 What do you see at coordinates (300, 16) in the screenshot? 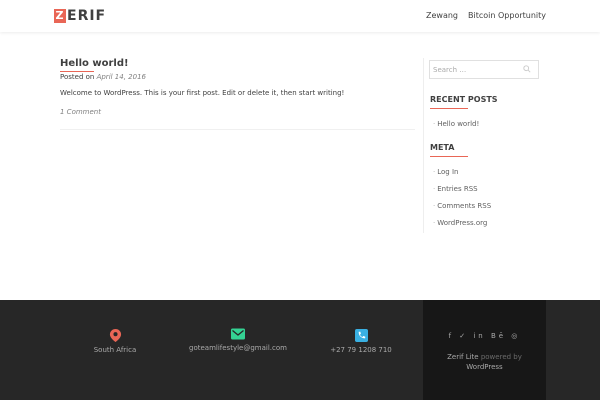
I see `site-header: Z ERIF Zewang Bitcoin Opportunity` at bounding box center [300, 16].